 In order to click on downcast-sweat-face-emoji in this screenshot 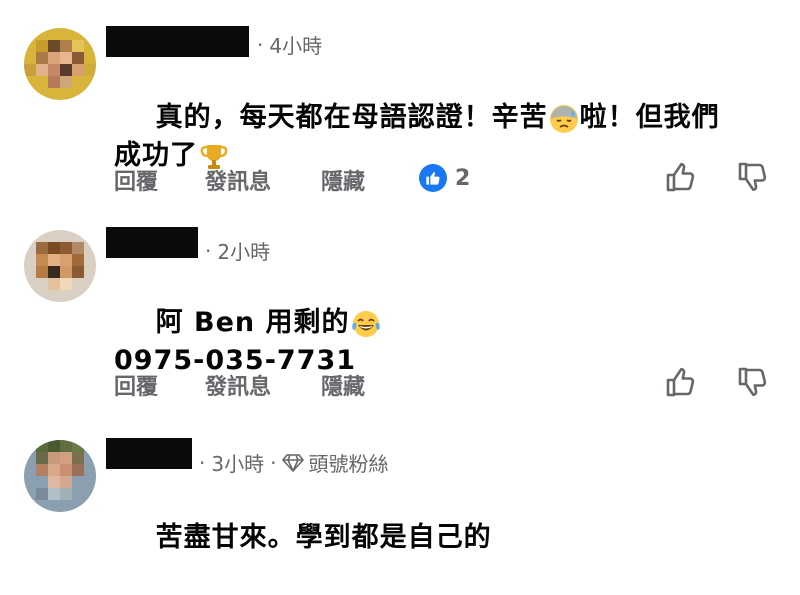, I will do `click(563, 118)`.